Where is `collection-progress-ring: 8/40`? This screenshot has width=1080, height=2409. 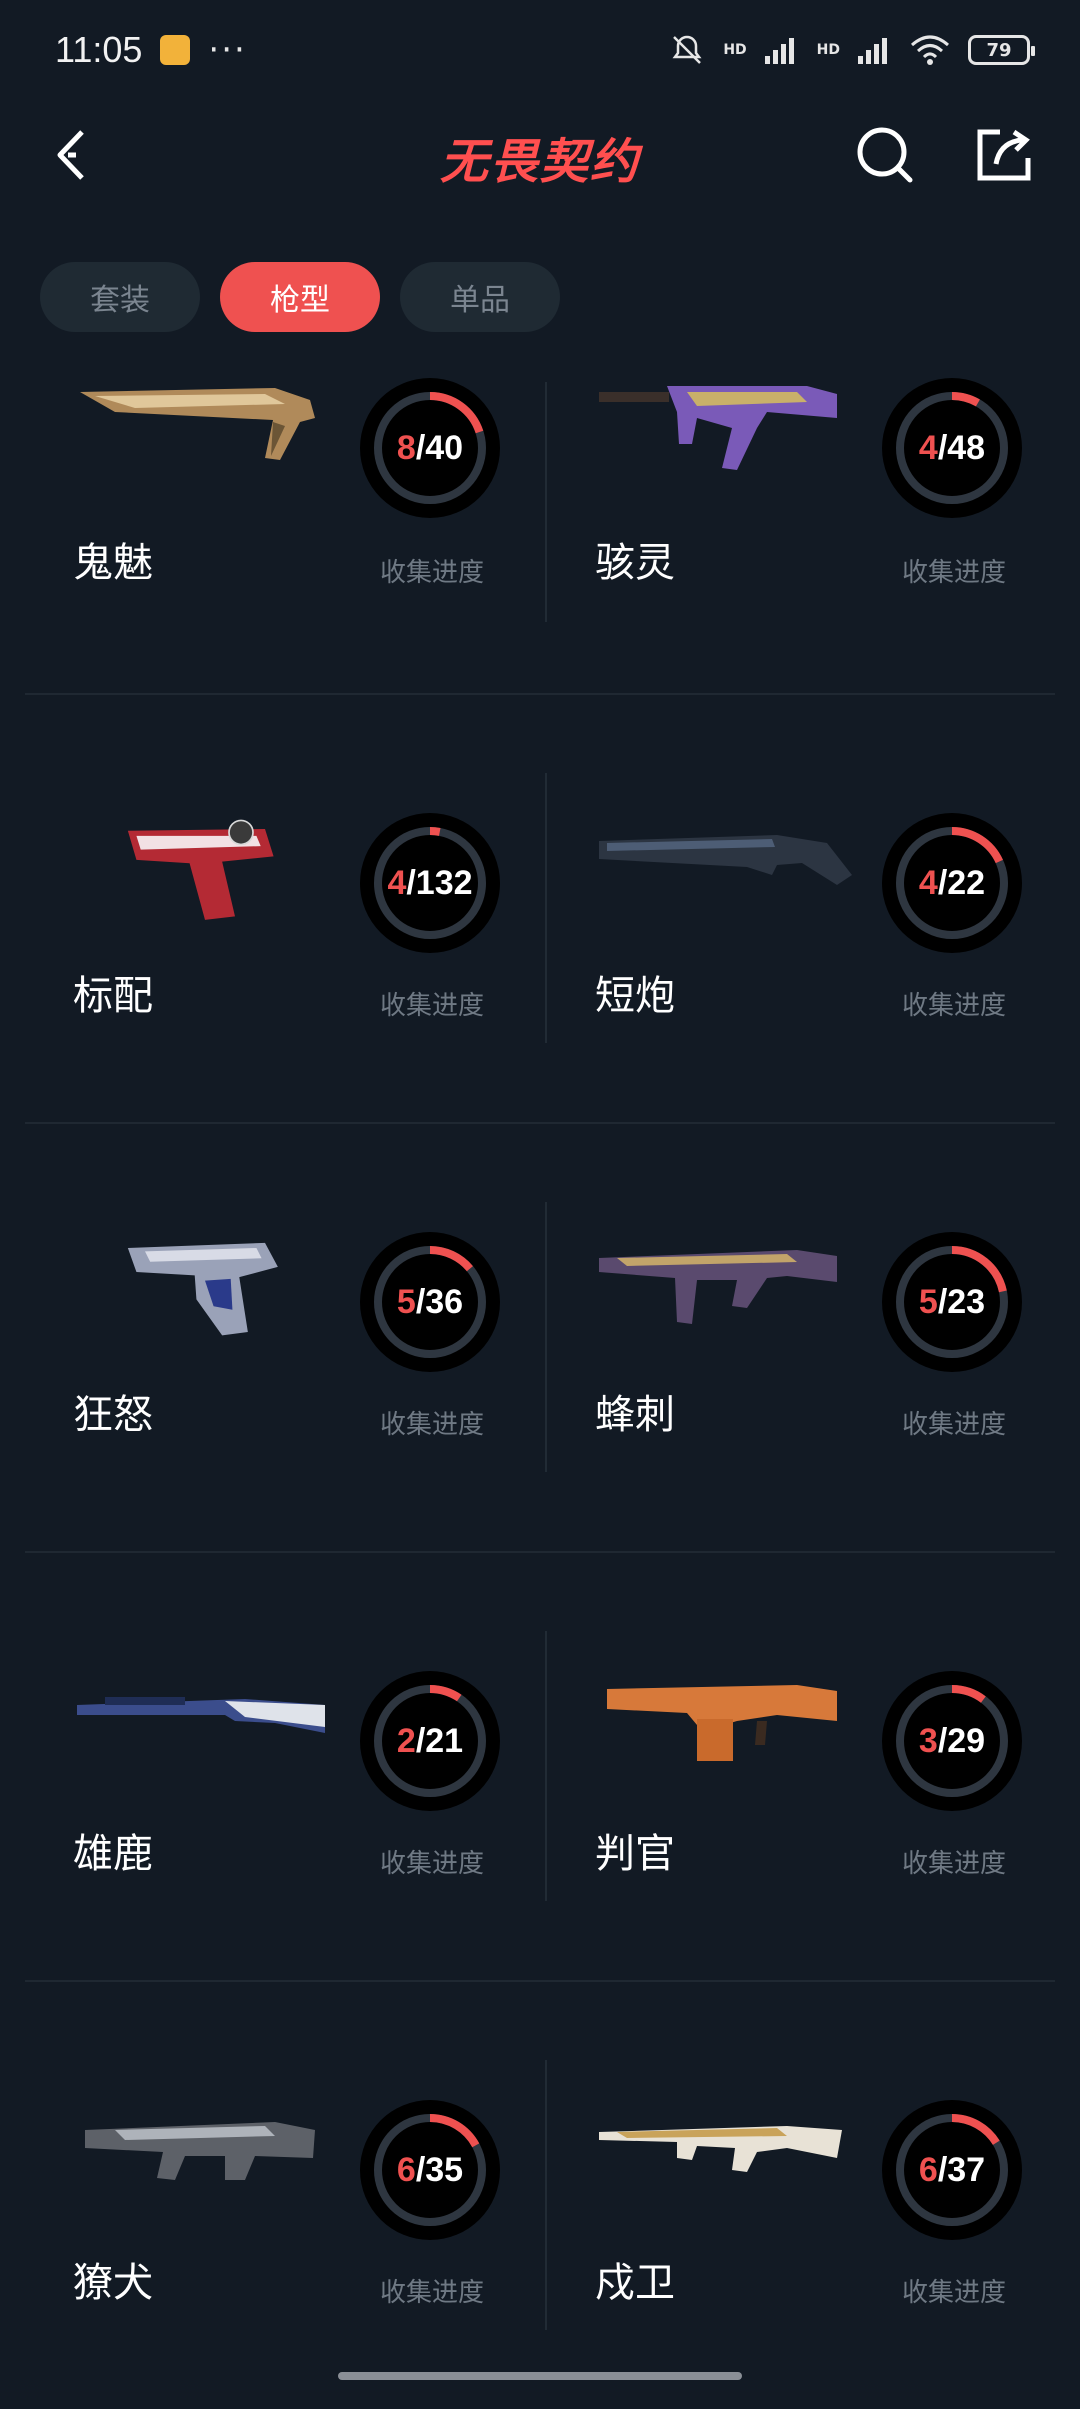 collection-progress-ring: 8/40 is located at coordinates (430, 448).